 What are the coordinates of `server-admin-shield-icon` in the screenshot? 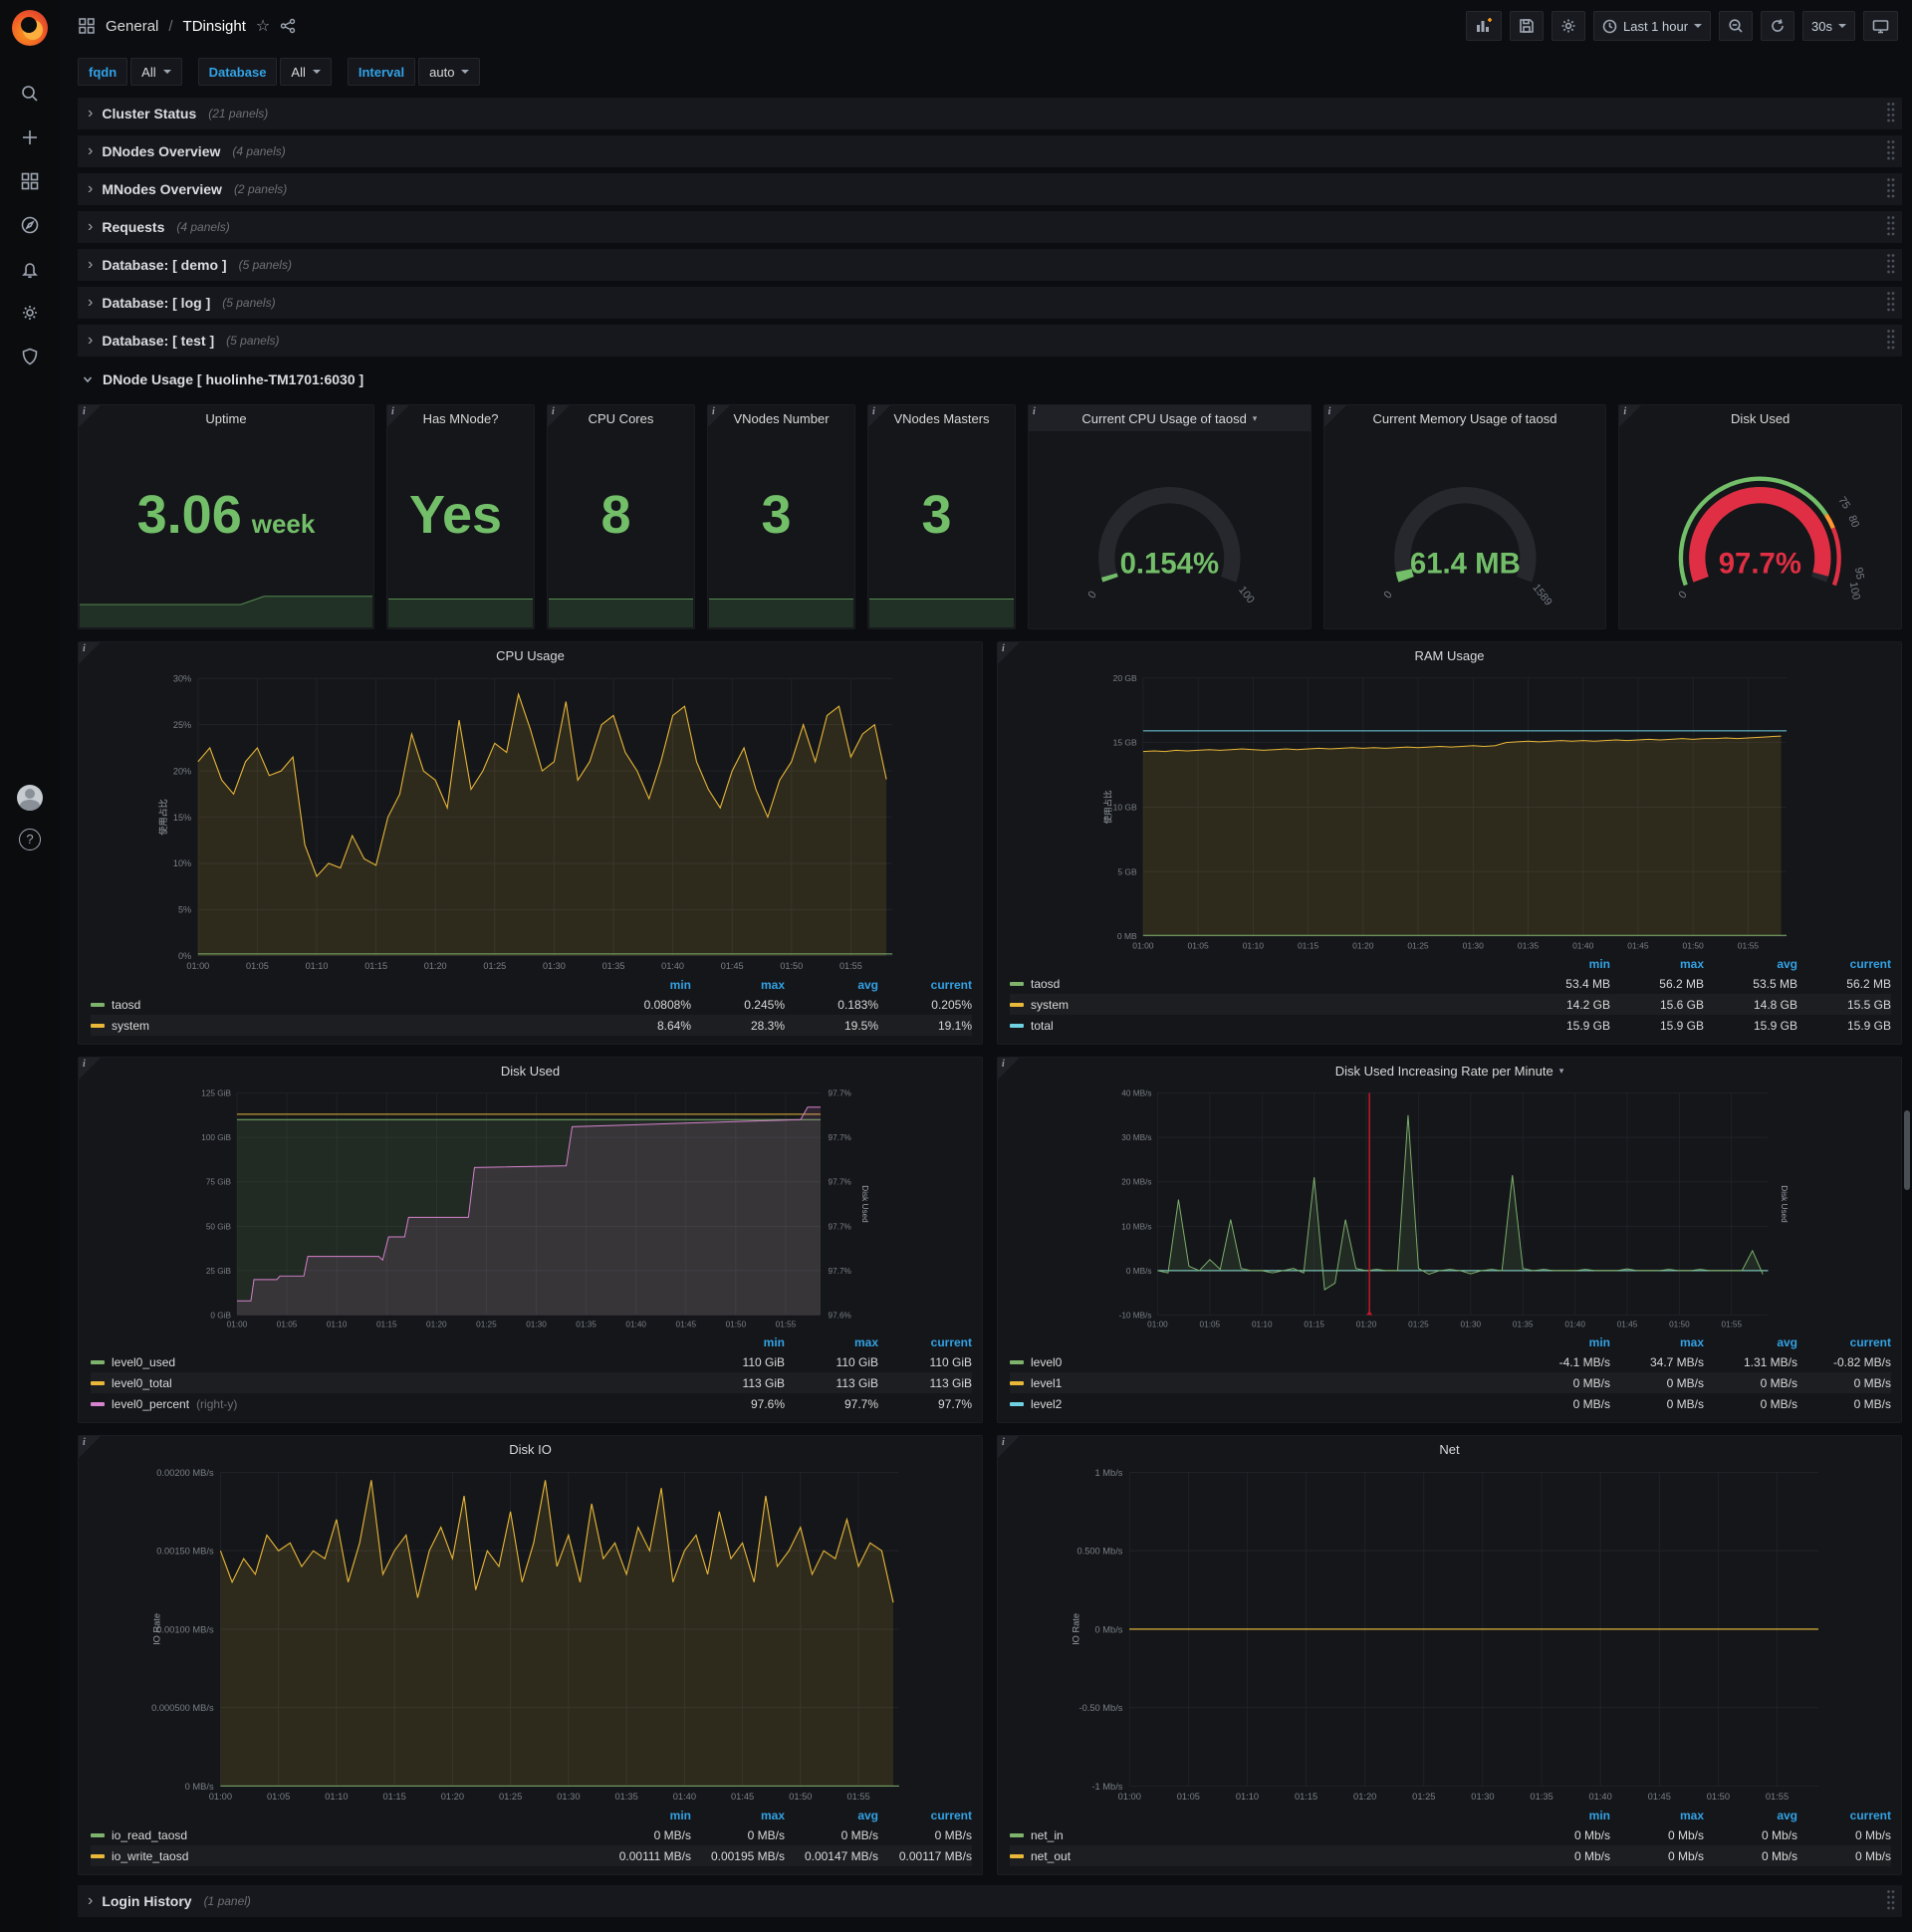 It's located at (30, 356).